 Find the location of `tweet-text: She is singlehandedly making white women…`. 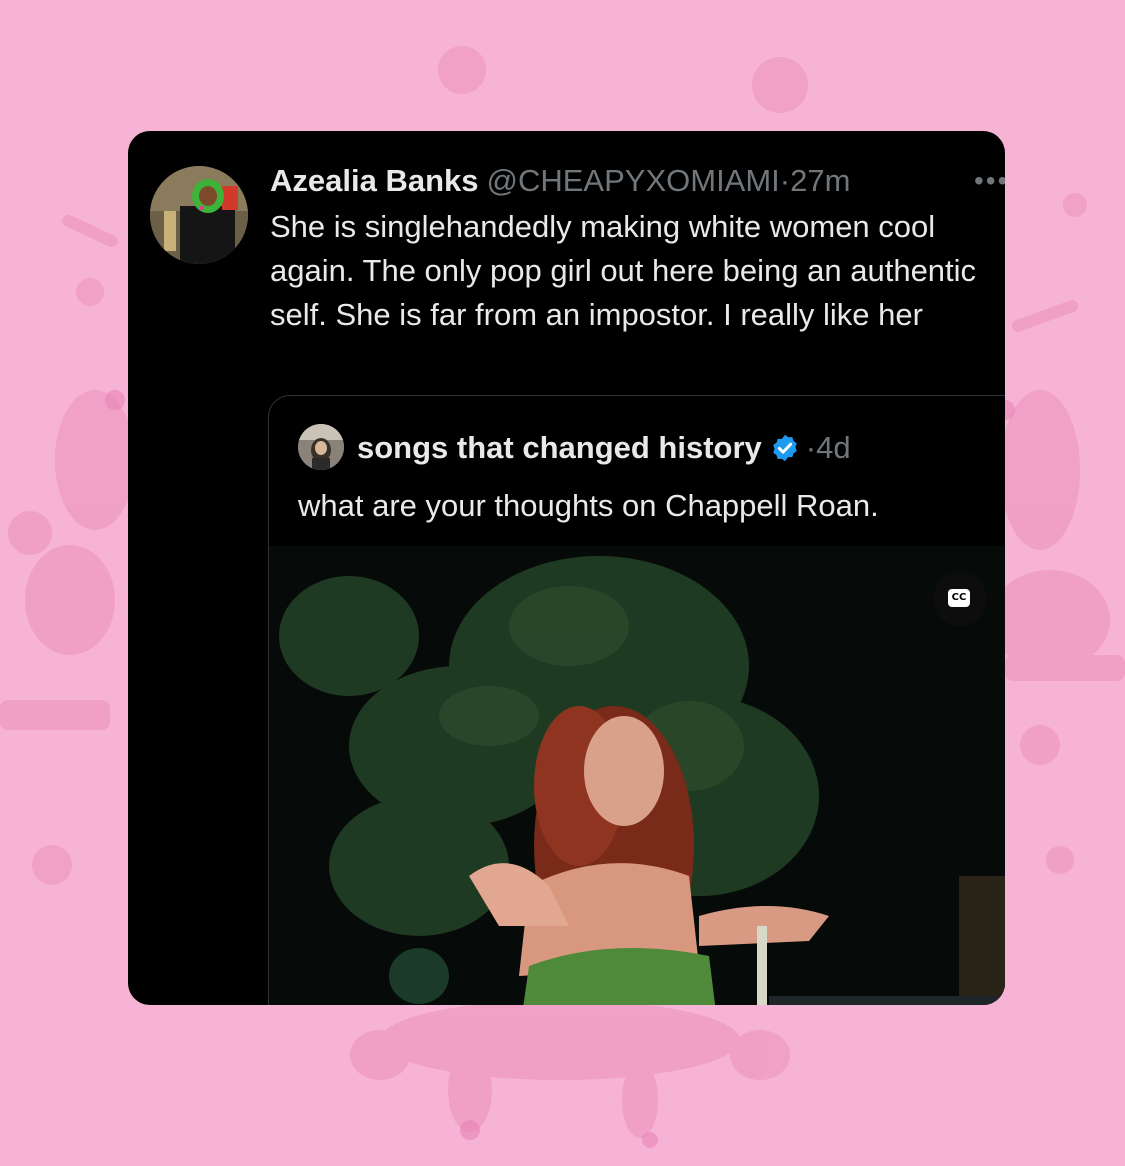

tweet-text: She is singlehandedly making white women… is located at coordinates (623, 270).